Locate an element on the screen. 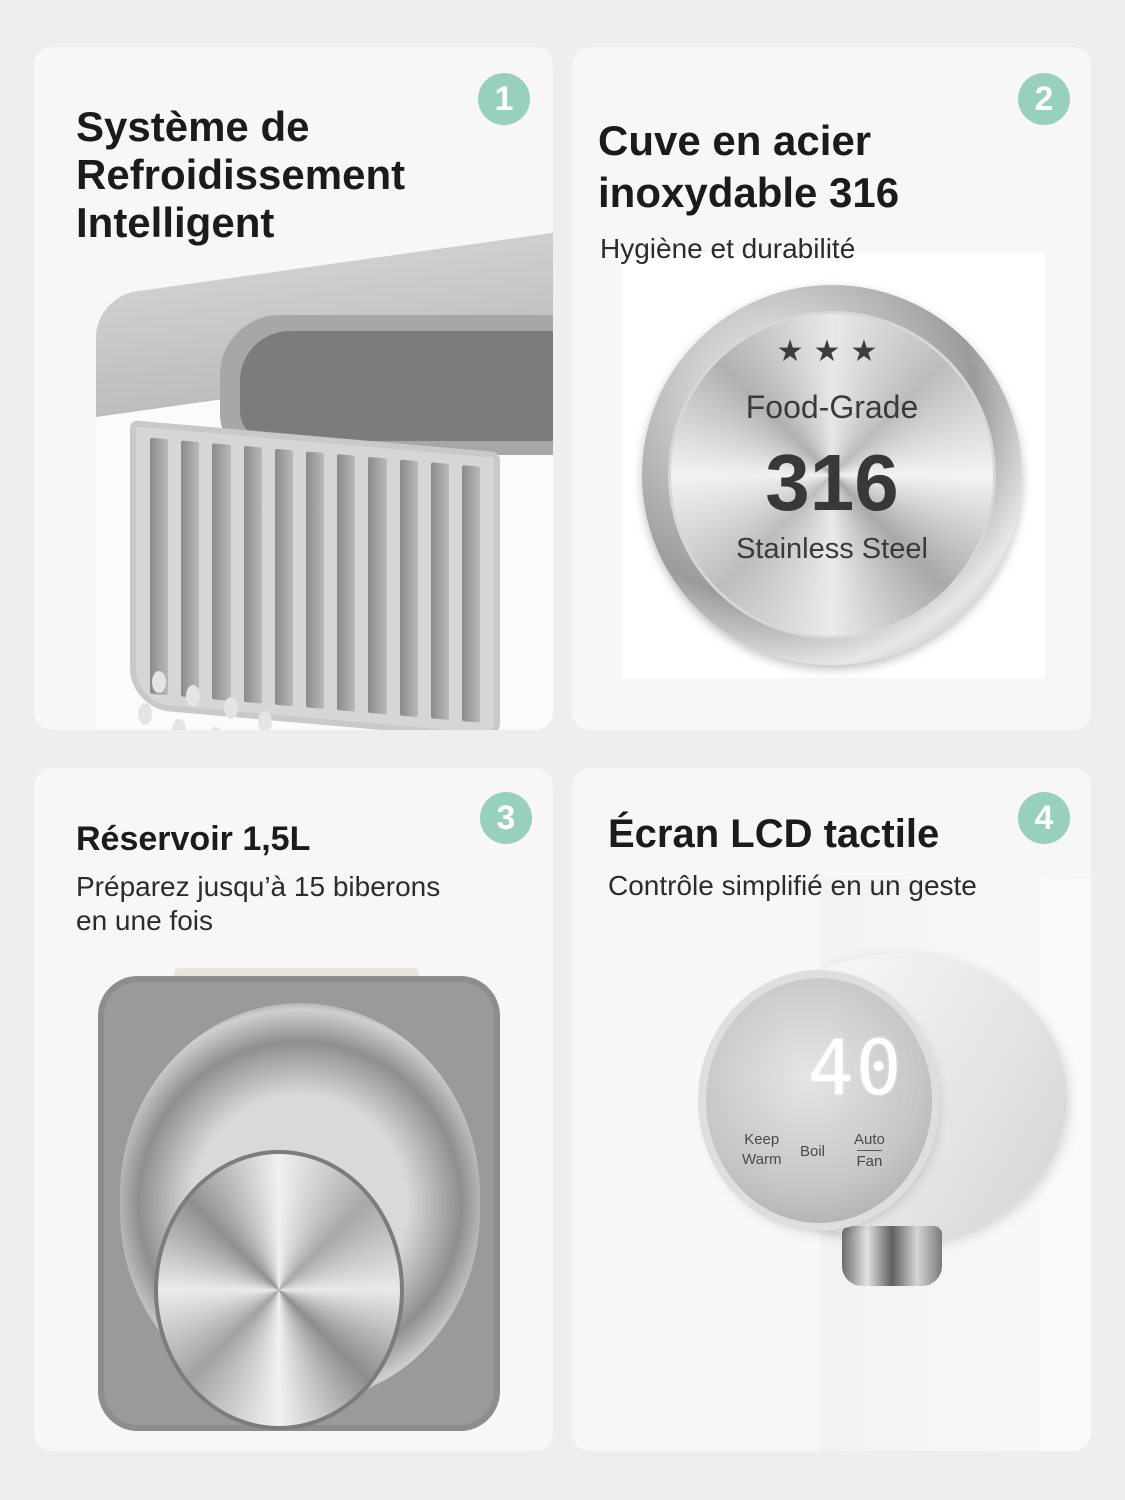 This screenshot has height=1500, width=1125. seal-label-number: 316 is located at coordinates (832, 482).